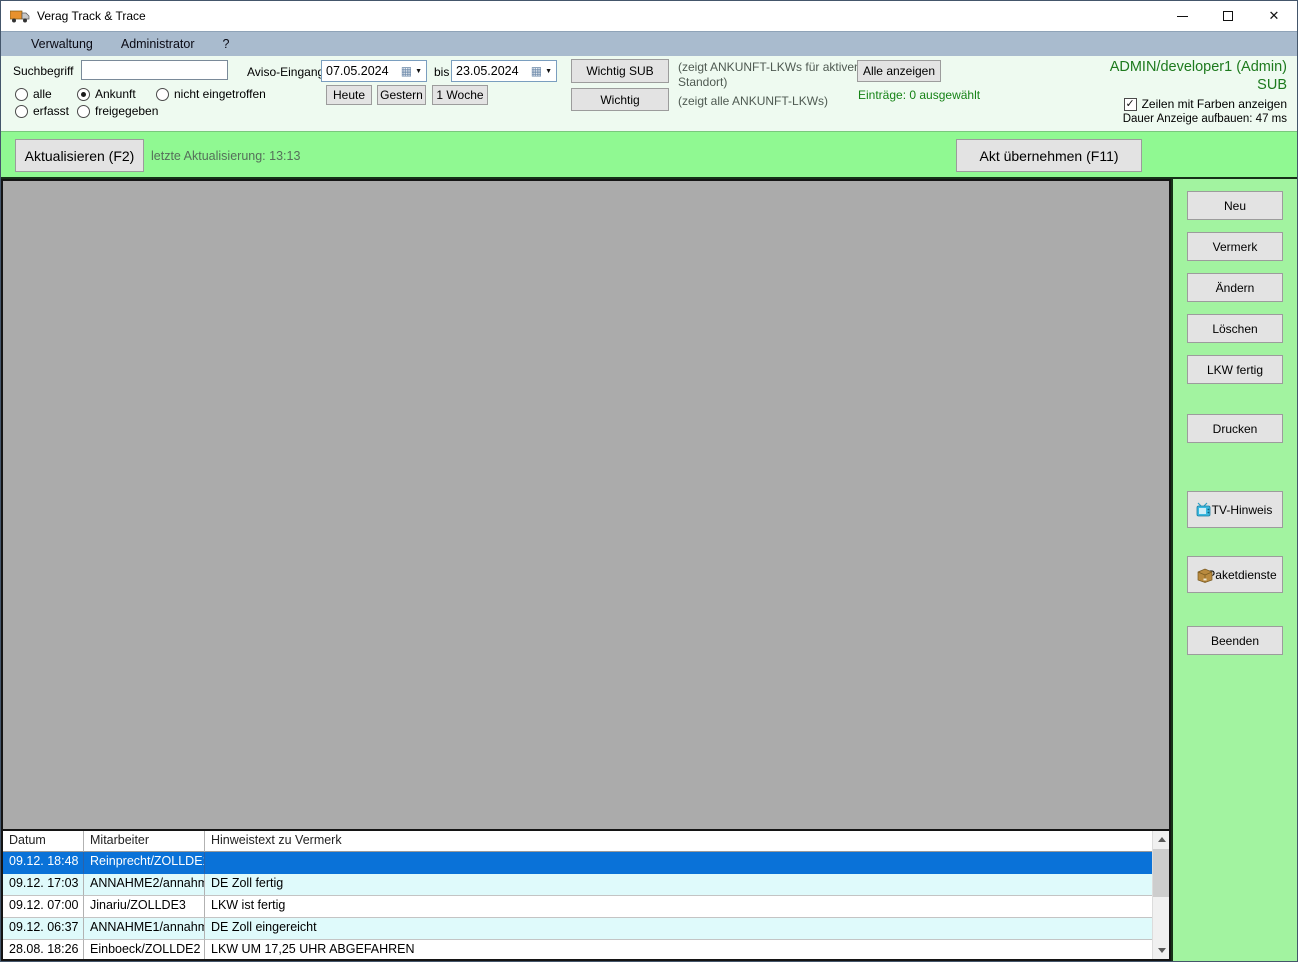 This screenshot has height=962, width=1298. Describe the element at coordinates (79, 155) in the screenshot. I see `aktualisieren-button: Aktualisieren (F2)` at that location.